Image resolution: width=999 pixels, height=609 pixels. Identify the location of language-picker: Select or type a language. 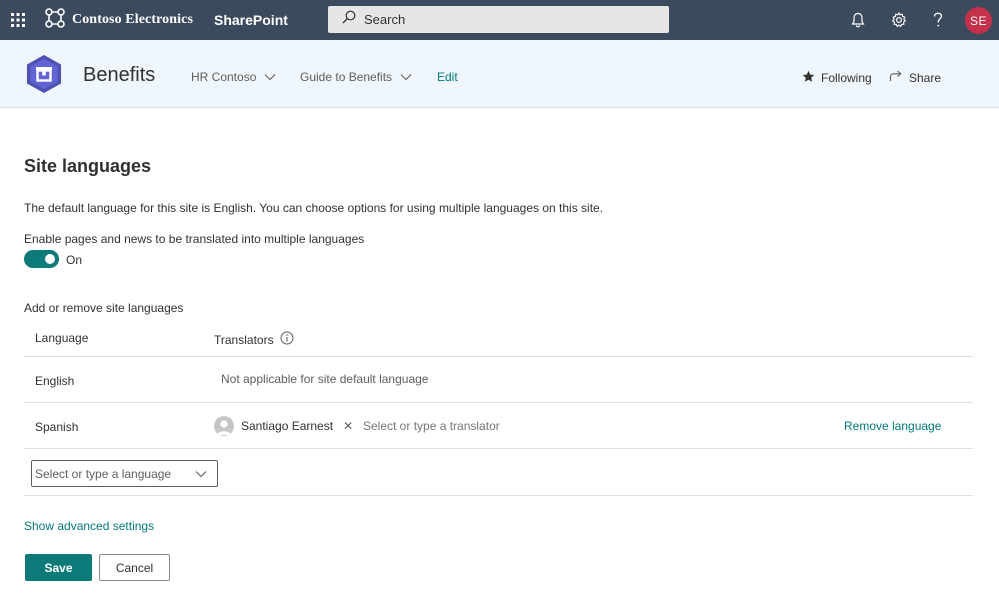
(124, 473).